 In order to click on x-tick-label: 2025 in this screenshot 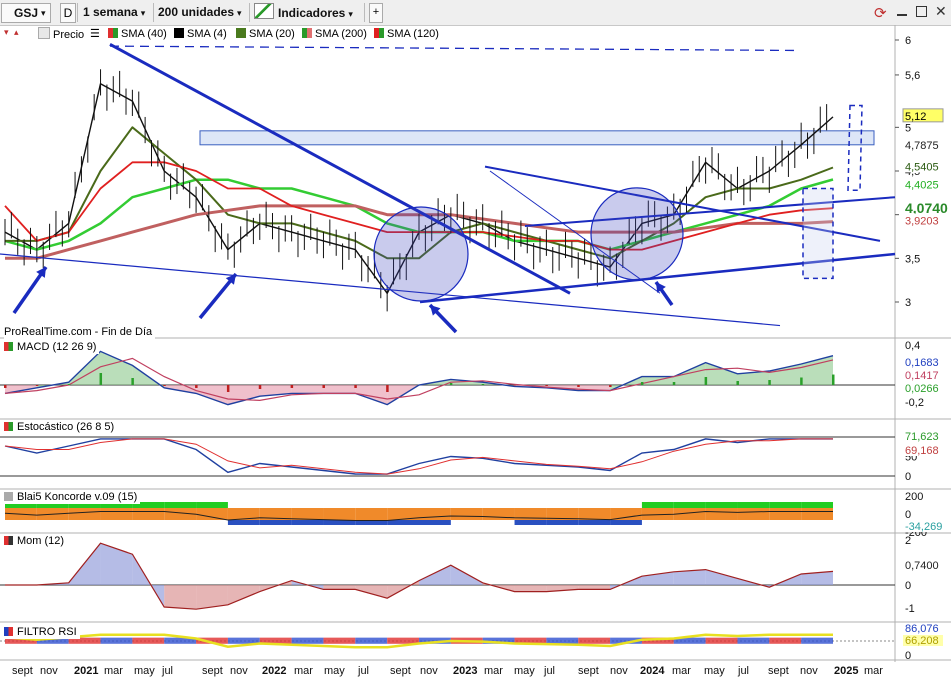, I will do `click(846, 671)`.